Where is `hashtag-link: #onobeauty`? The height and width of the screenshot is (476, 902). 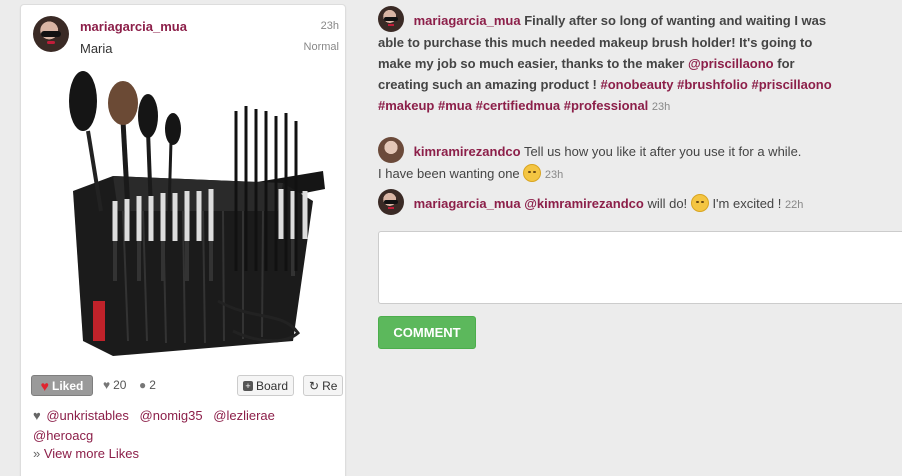
hashtag-link: #onobeauty is located at coordinates (637, 84).